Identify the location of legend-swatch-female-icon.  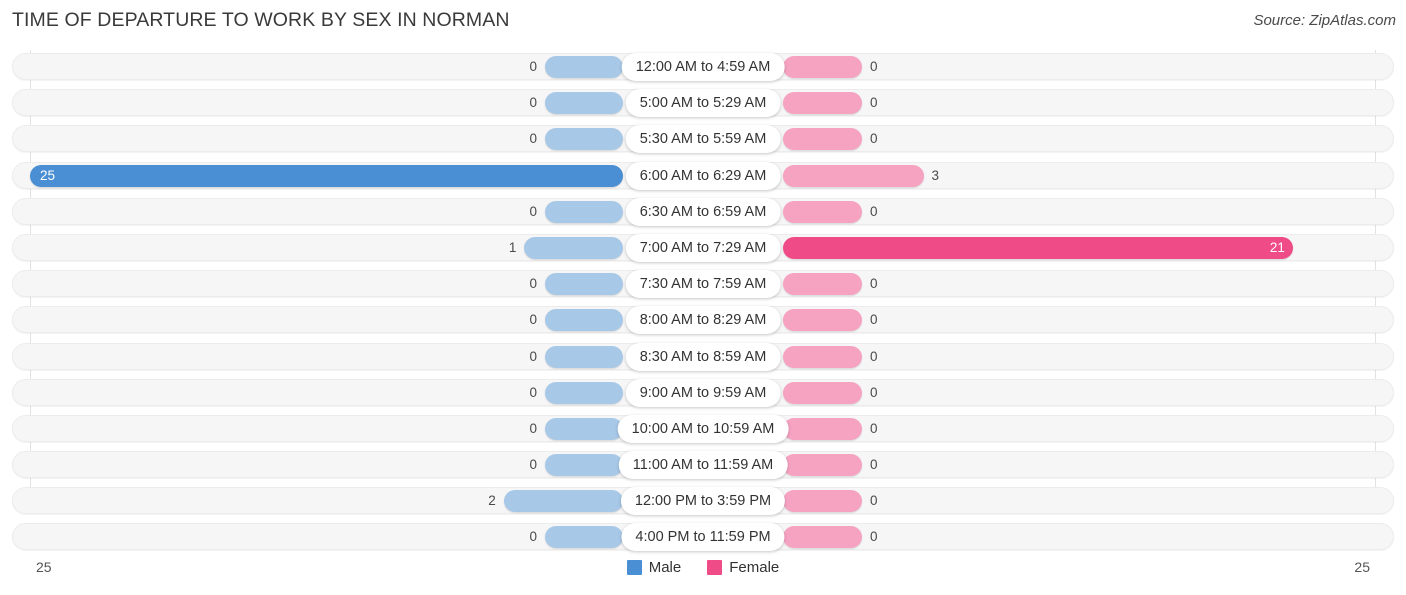
(715, 567).